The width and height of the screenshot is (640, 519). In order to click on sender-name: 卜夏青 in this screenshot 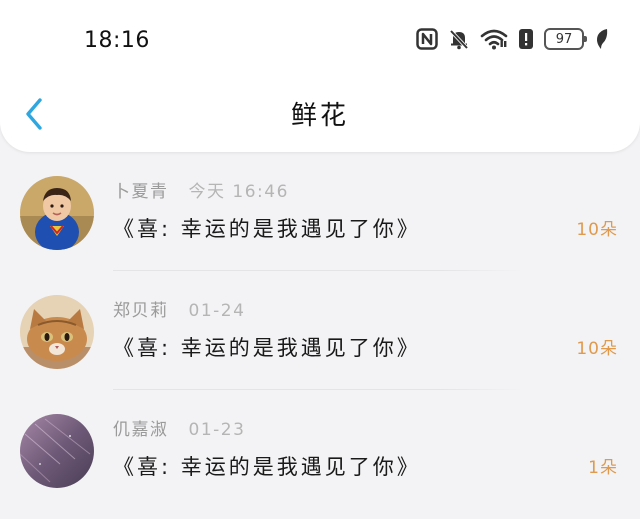, I will do `click(141, 192)`.